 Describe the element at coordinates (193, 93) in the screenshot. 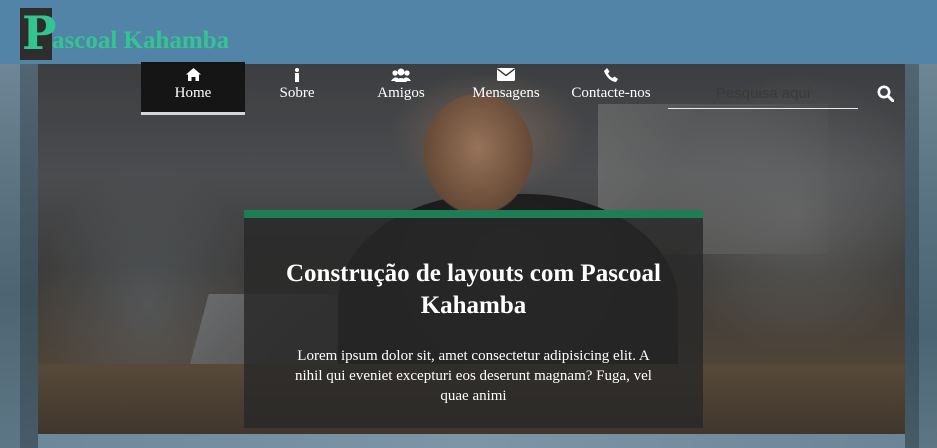

I see `nav-item-label: Home` at that location.